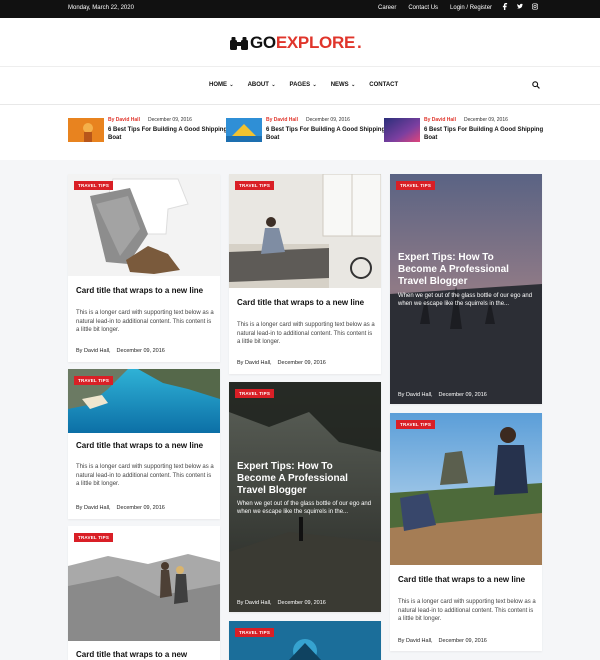 The height and width of the screenshot is (660, 600). I want to click on site-logo: GO EXPLORE., so click(296, 43).